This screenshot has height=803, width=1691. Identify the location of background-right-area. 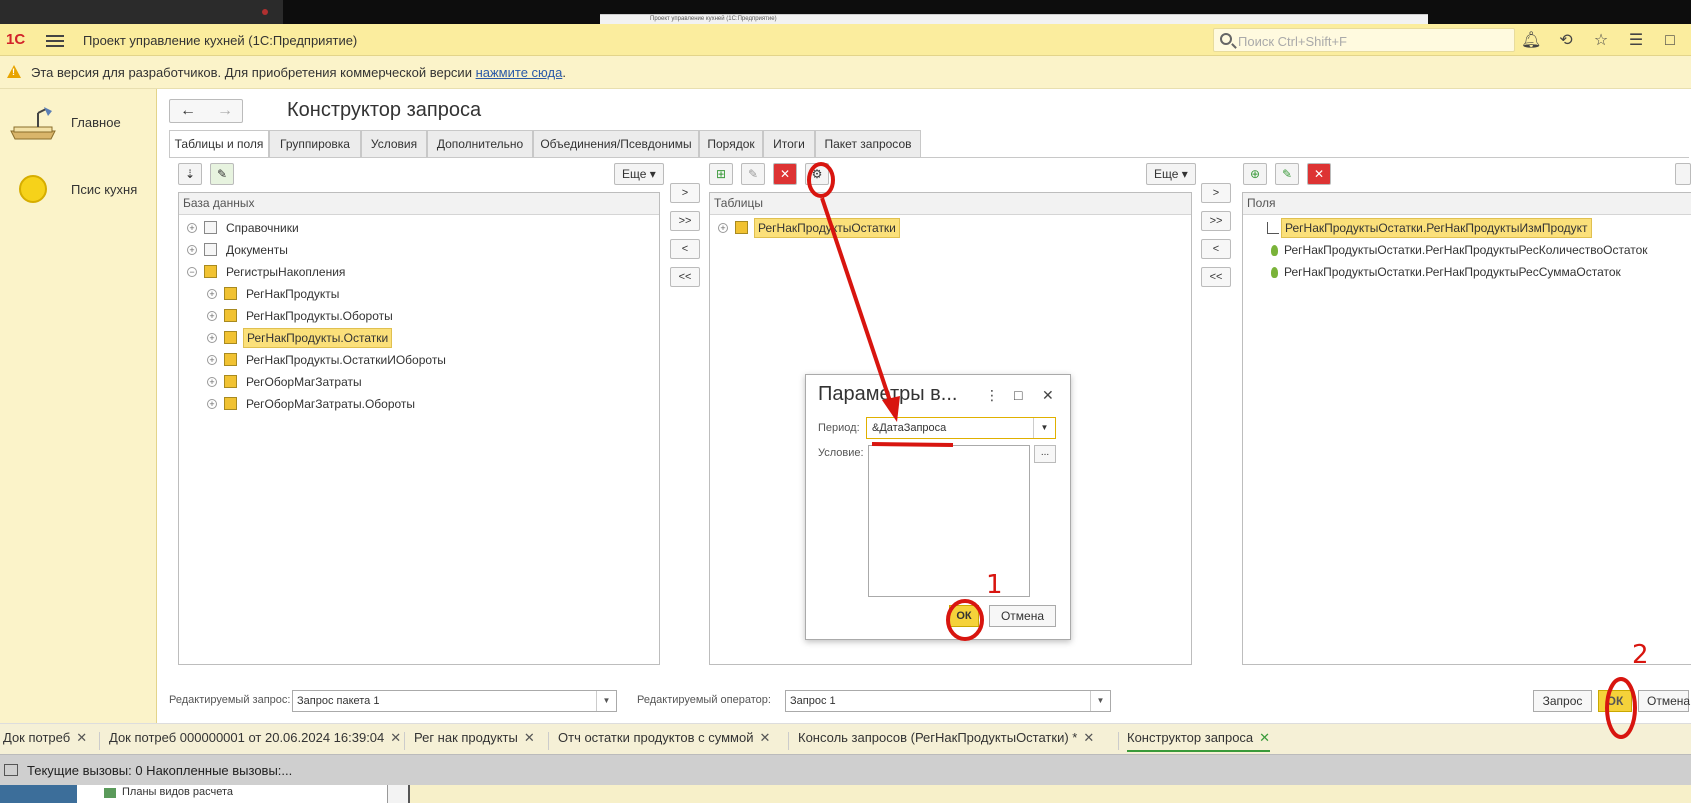
(1049, 794).